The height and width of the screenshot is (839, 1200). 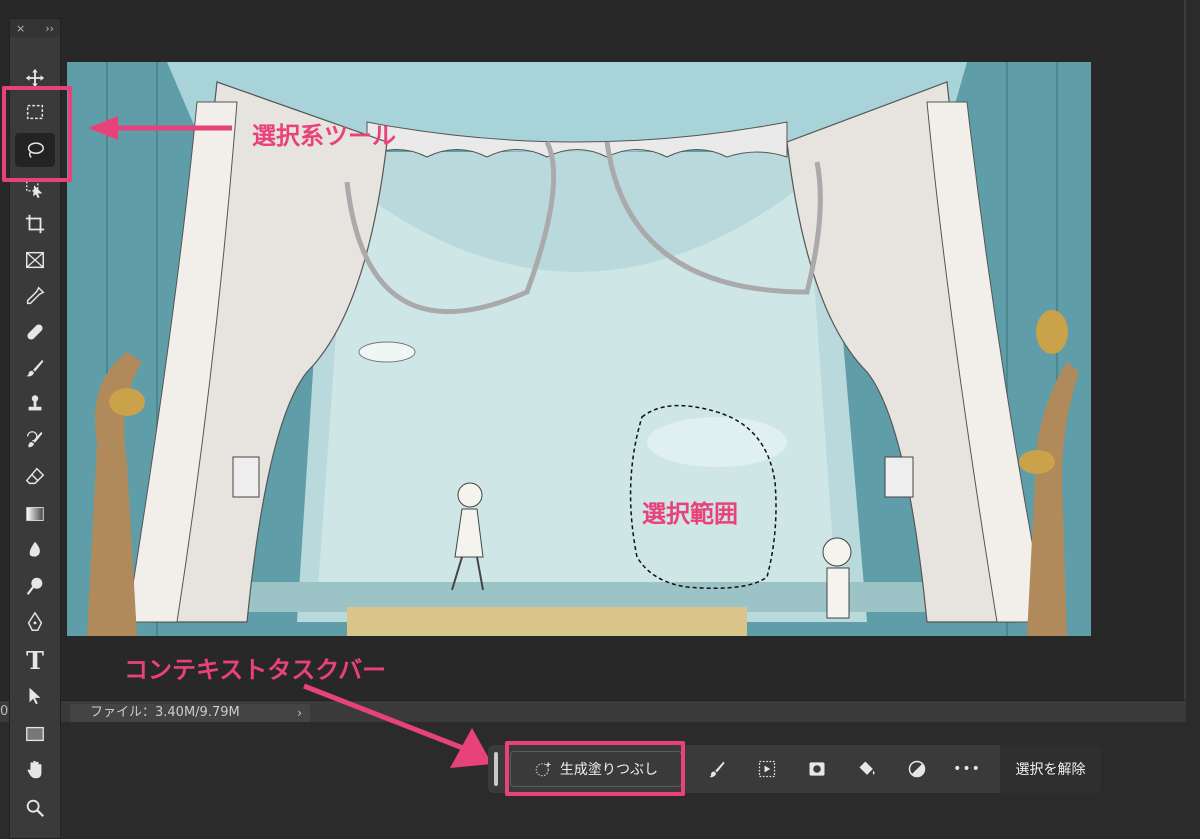 What do you see at coordinates (35, 586) in the screenshot?
I see `dodge-icon` at bounding box center [35, 586].